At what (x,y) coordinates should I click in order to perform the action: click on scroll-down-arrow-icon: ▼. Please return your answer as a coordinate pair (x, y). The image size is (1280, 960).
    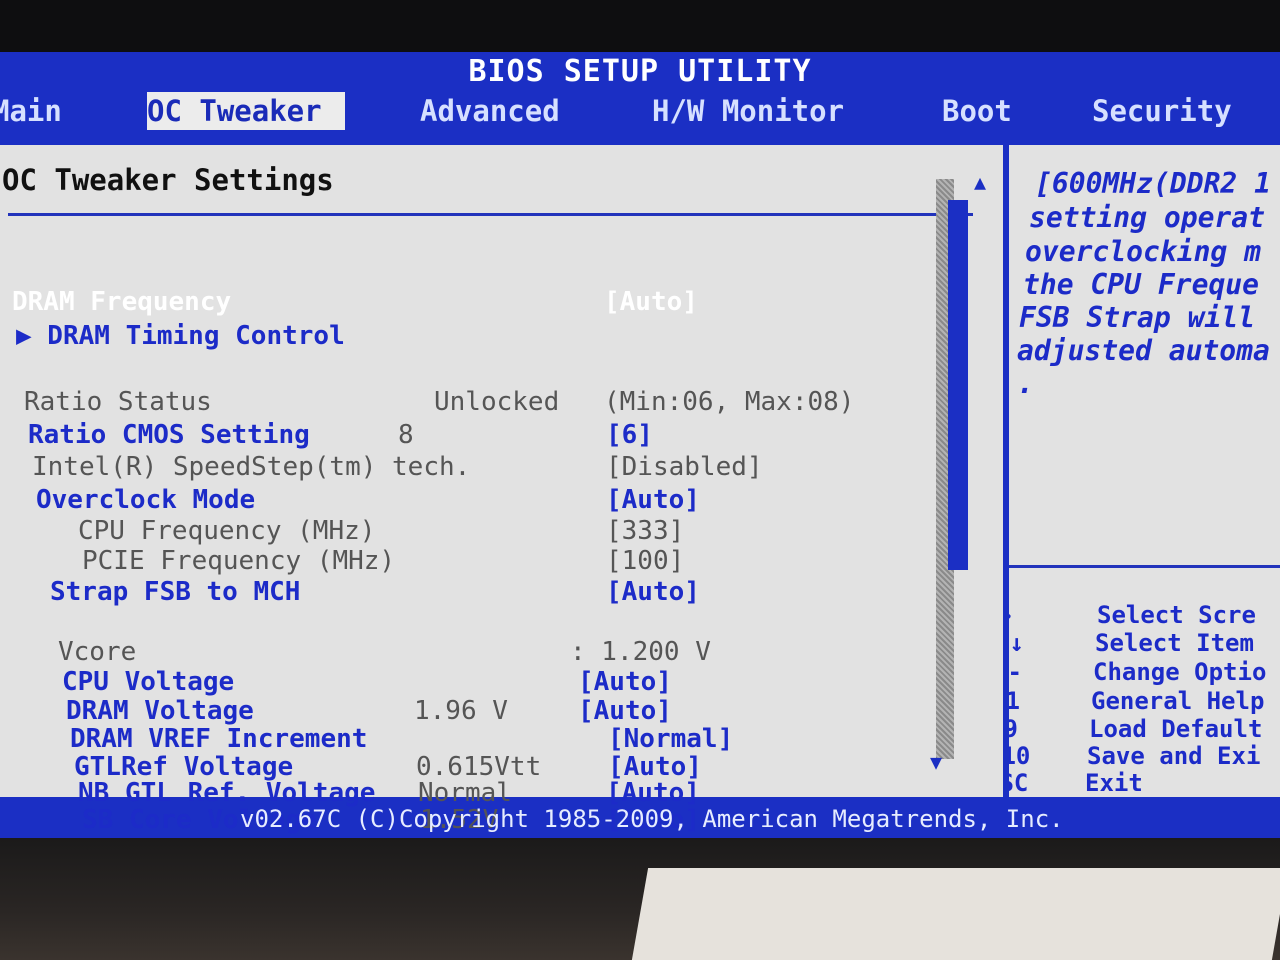
    Looking at the image, I should click on (936, 762).